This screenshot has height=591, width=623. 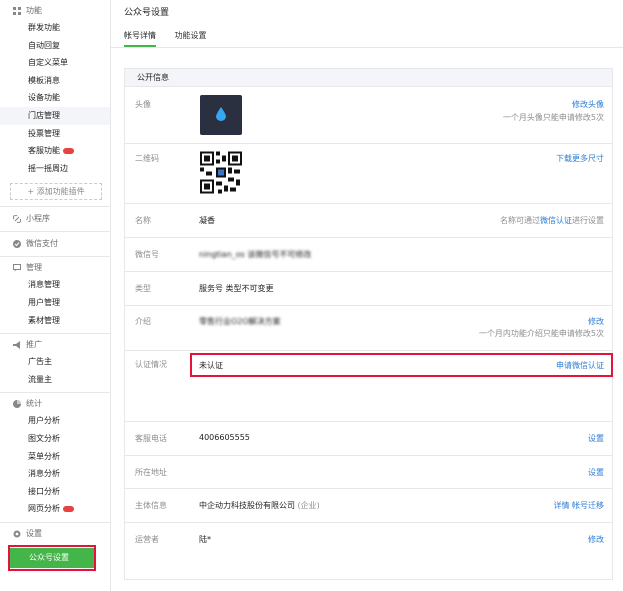 I want to click on sidebar-item-api-analysis: 接口分析, so click(x=55, y=492).